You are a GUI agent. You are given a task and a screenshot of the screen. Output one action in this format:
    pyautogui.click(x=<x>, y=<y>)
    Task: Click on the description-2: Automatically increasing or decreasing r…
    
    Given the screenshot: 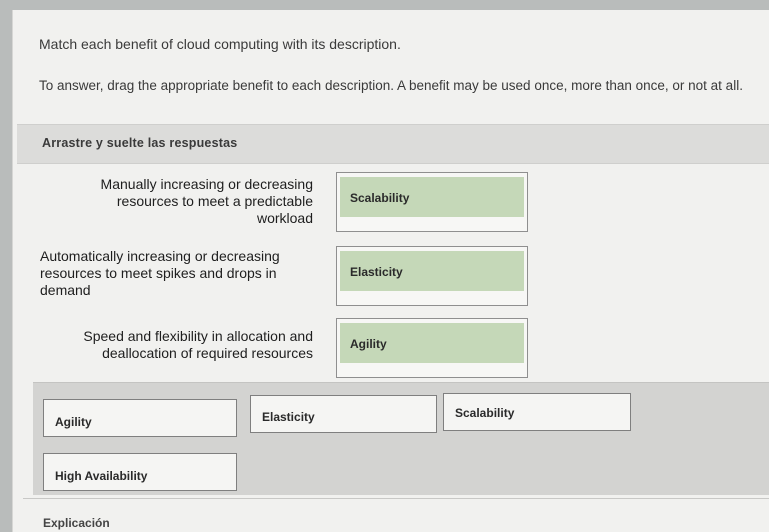 What is the action you would take?
    pyautogui.click(x=160, y=273)
    